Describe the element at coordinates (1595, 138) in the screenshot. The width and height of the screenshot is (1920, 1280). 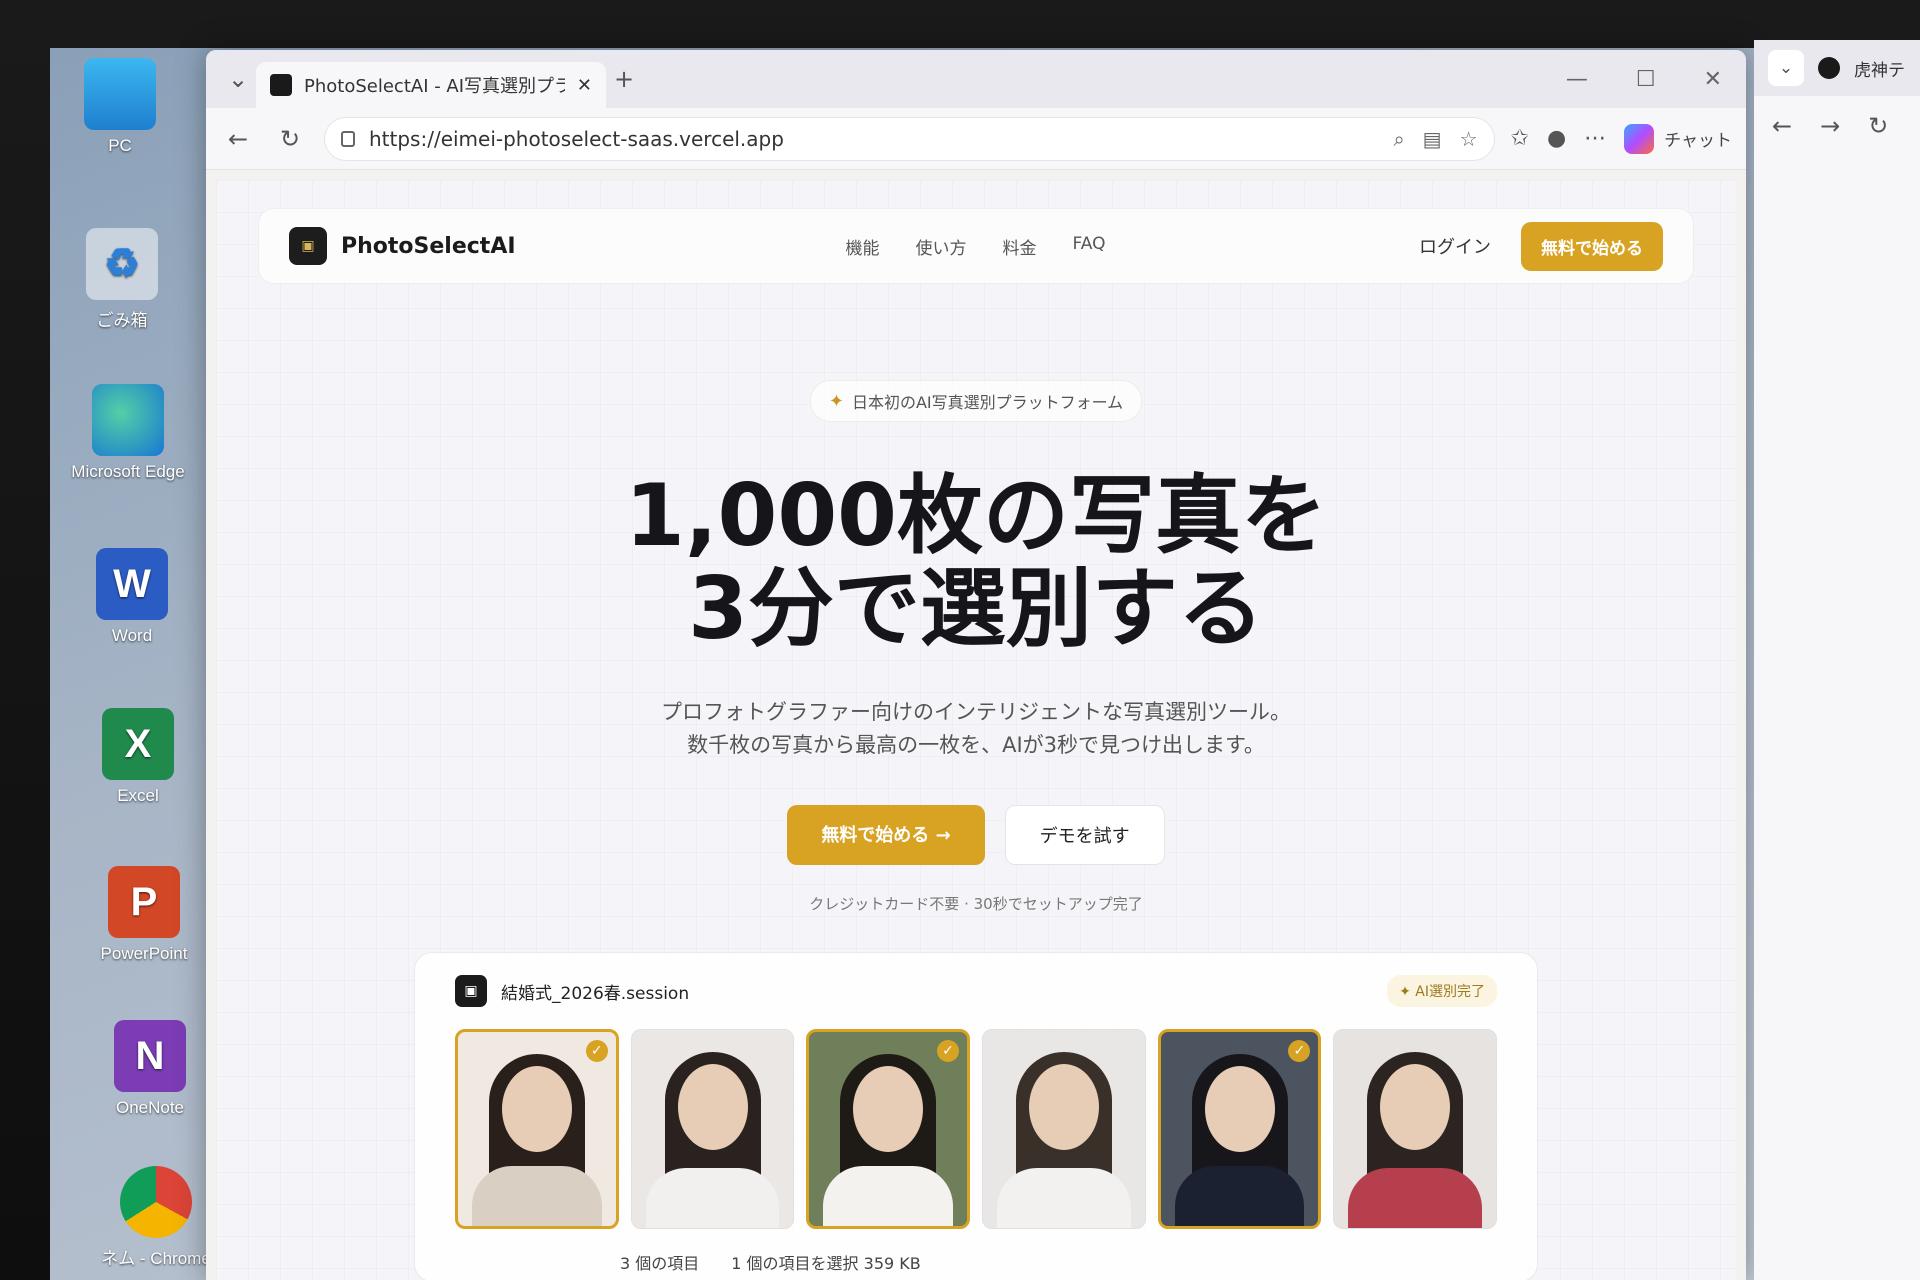
I see `more-menu-icon: ⋯` at that location.